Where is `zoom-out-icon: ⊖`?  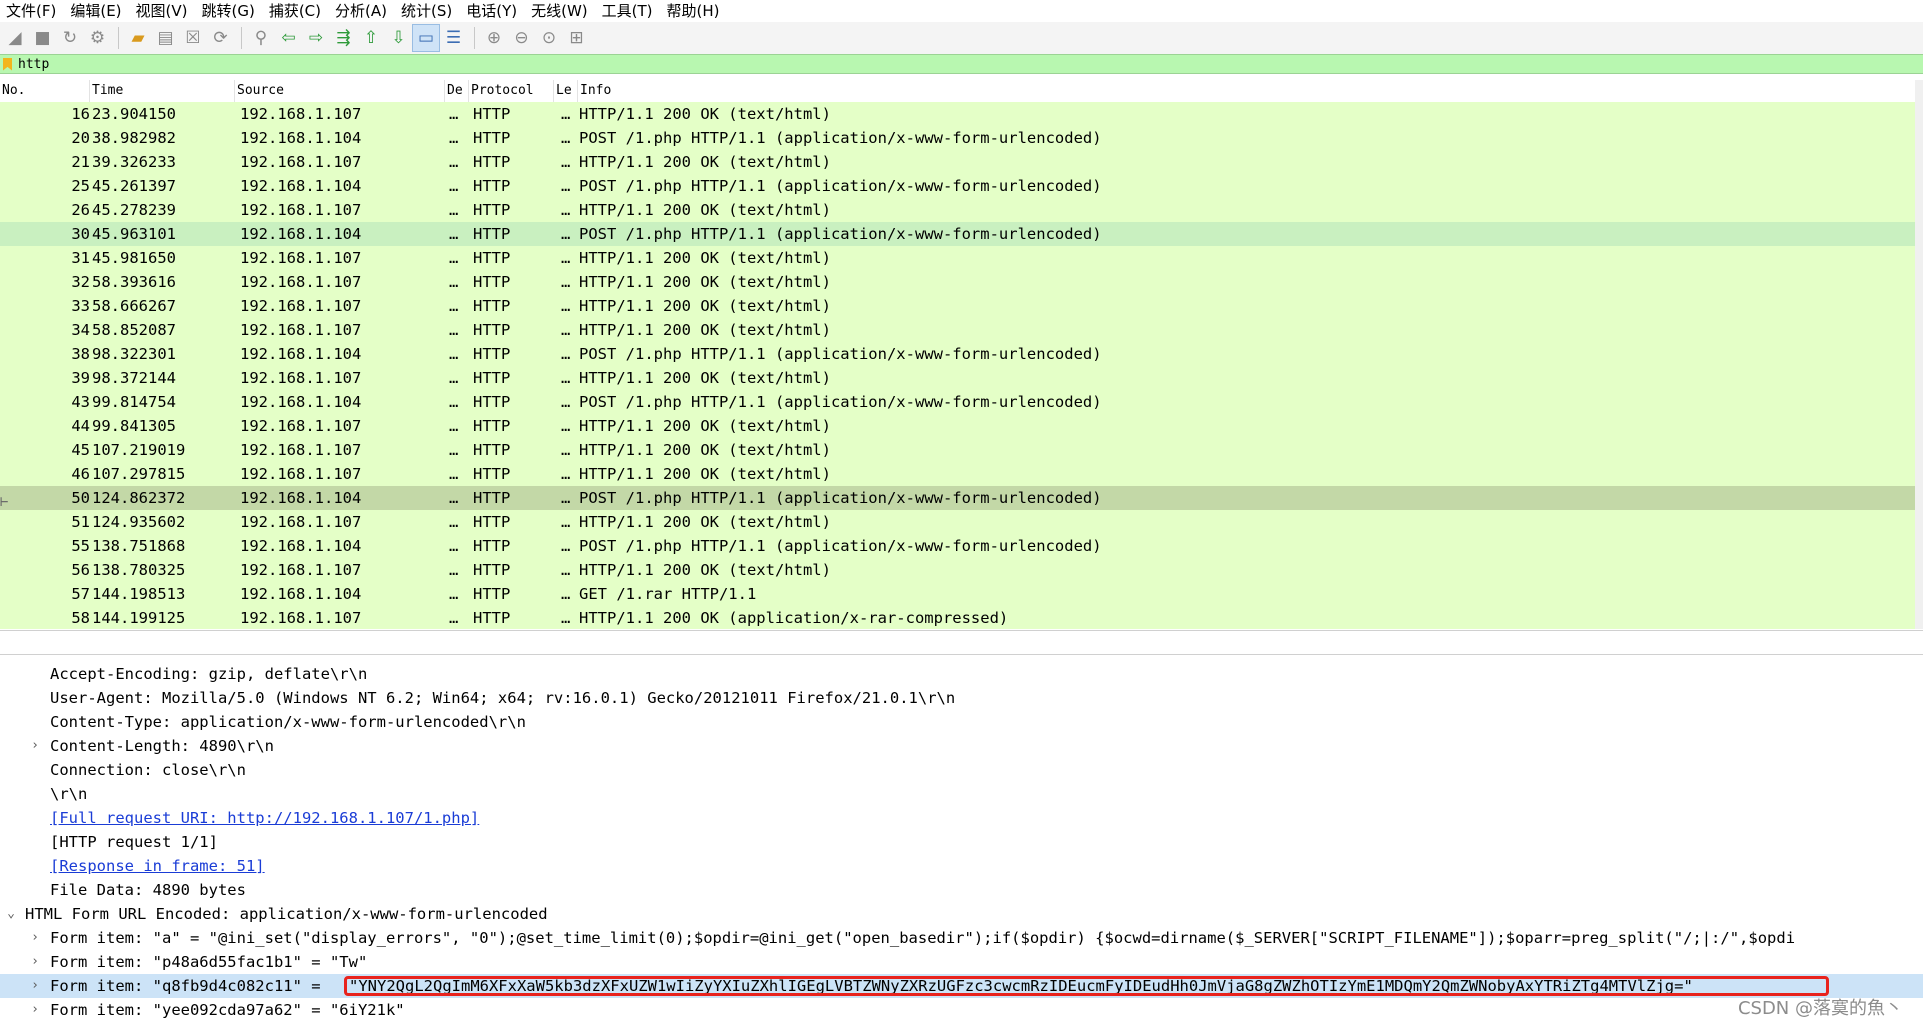
zoom-out-icon: ⊖ is located at coordinates (522, 38).